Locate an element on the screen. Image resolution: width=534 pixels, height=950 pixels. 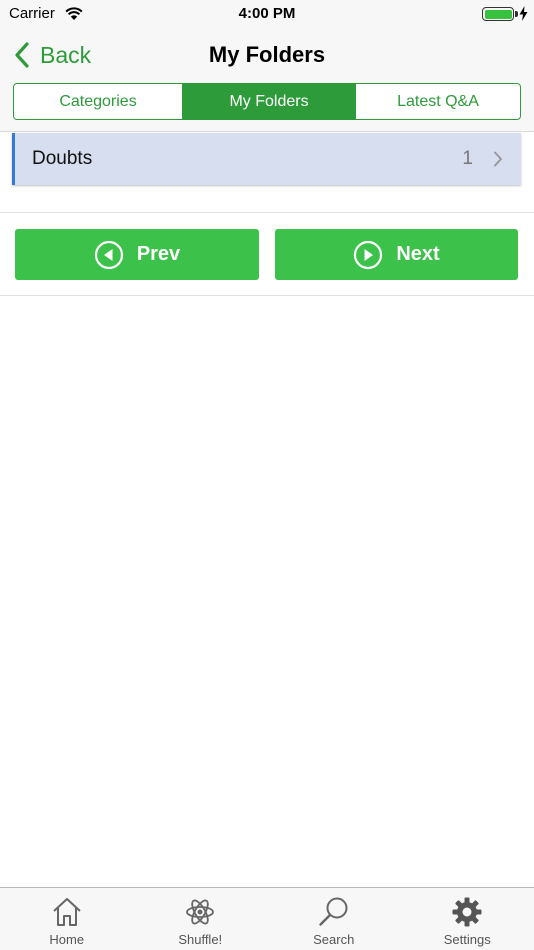
tab-label: Shuffle! is located at coordinates (200, 939).